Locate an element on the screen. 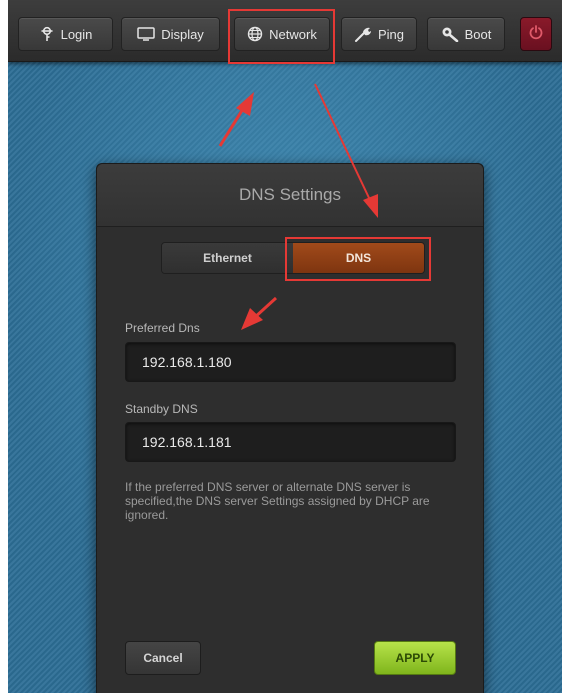 The height and width of the screenshot is (693, 562). tab-ethernet: Ethernet is located at coordinates (227, 258).